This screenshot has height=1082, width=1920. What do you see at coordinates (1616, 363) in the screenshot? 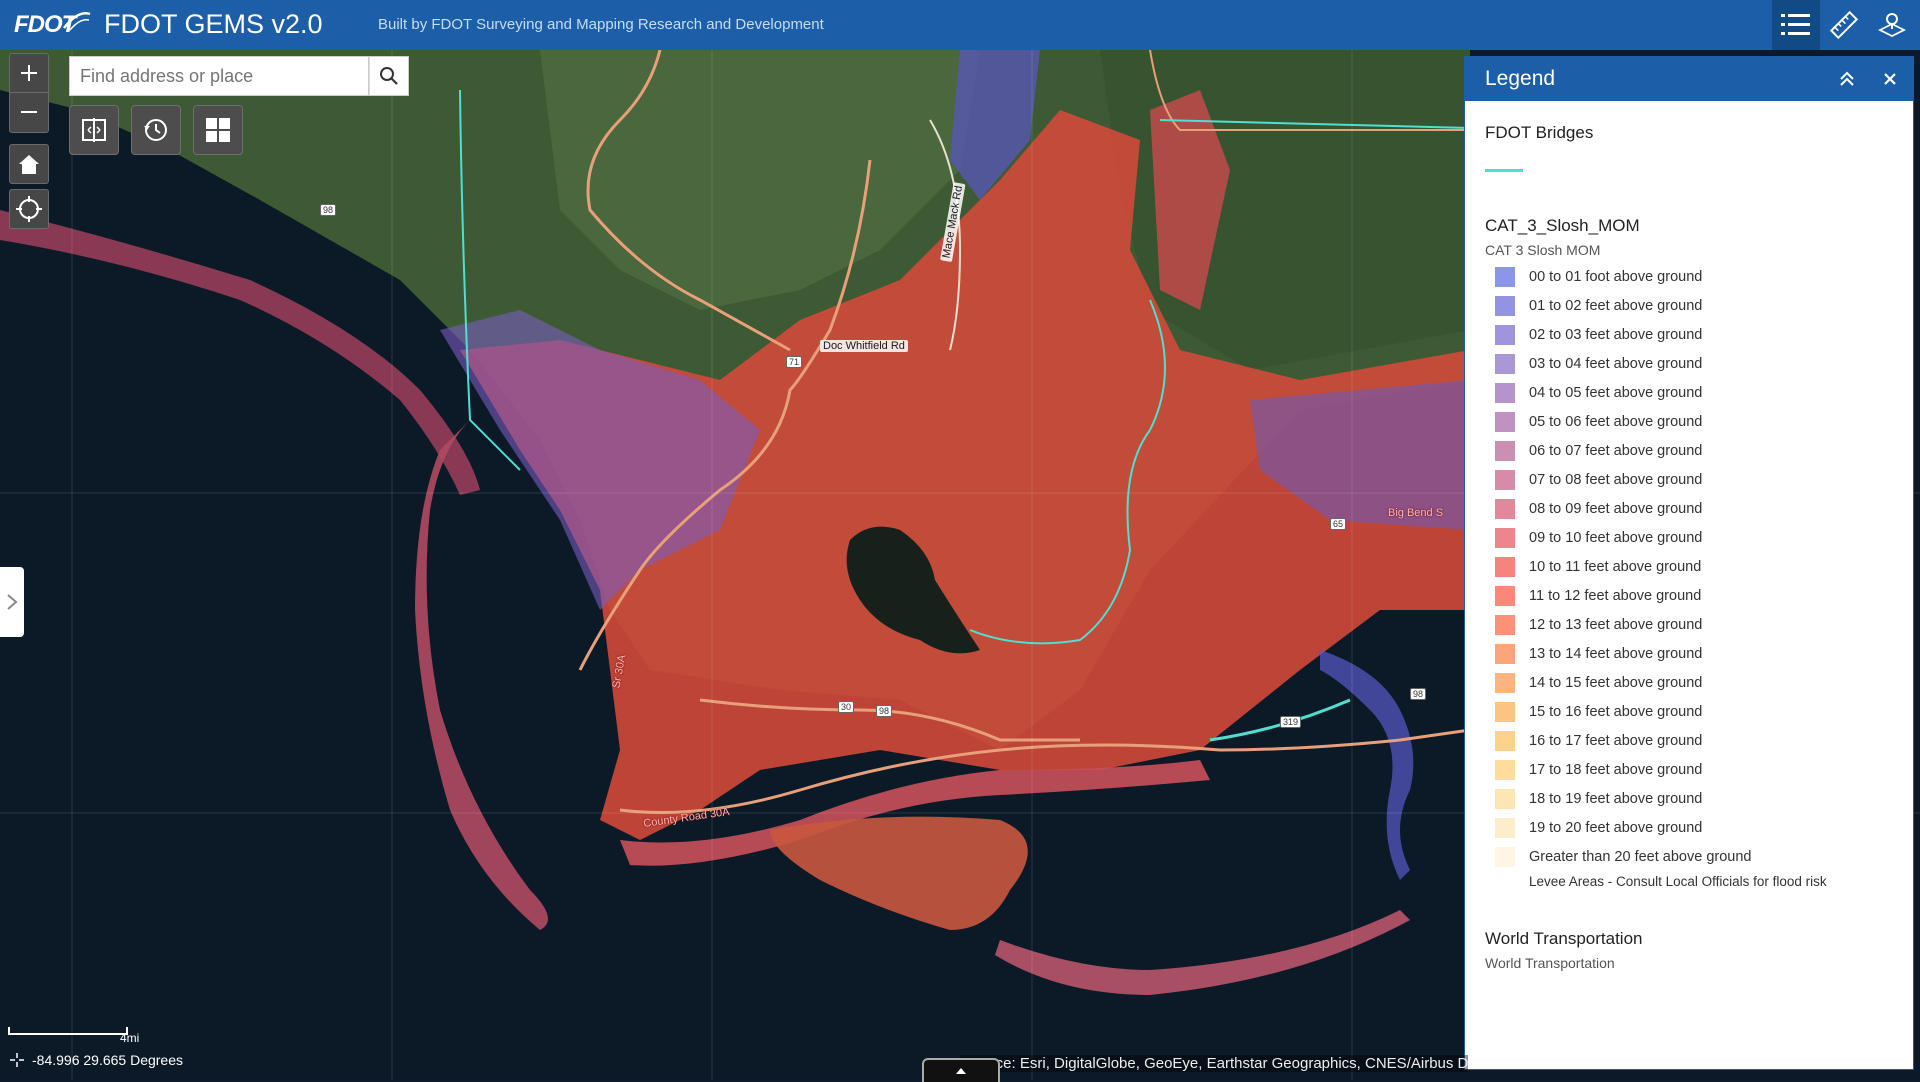
I see `legend-class-label: 03 to 04 feet above ground` at bounding box center [1616, 363].